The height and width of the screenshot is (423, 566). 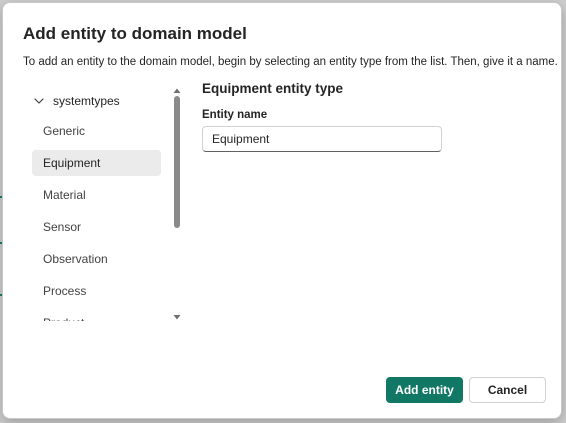 What do you see at coordinates (96, 315) in the screenshot?
I see `tree-item-product: Product` at bounding box center [96, 315].